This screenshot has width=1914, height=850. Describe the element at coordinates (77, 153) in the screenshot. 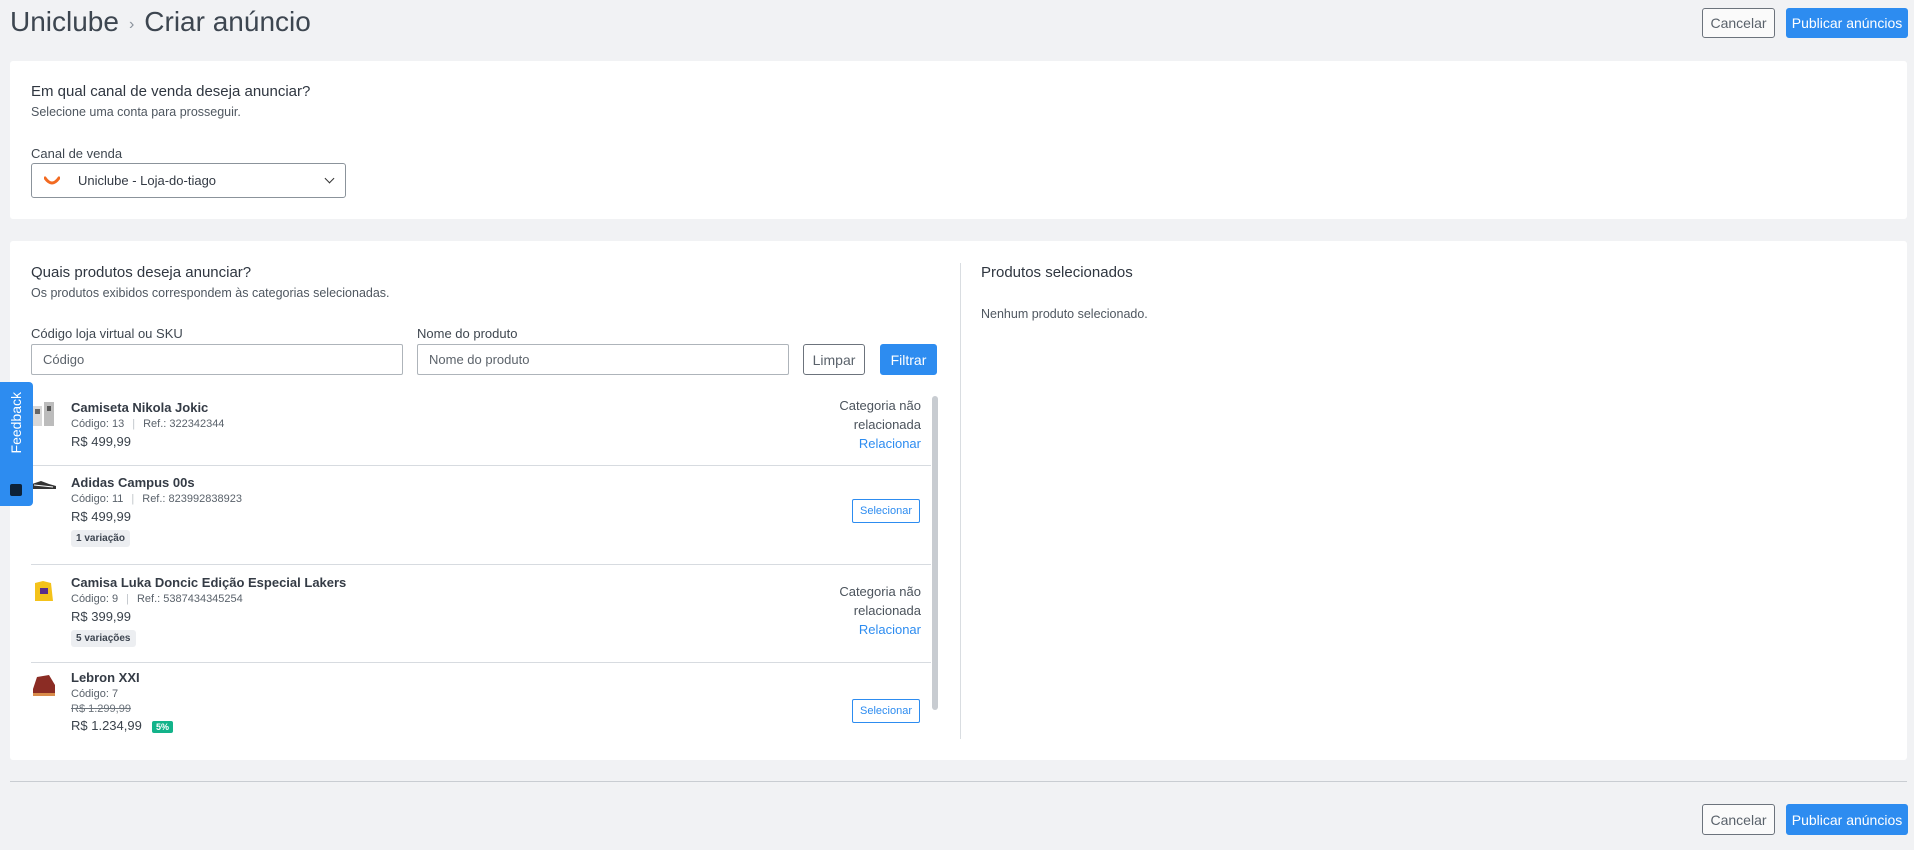

I see `channel-field-label: Canal de venda` at that location.